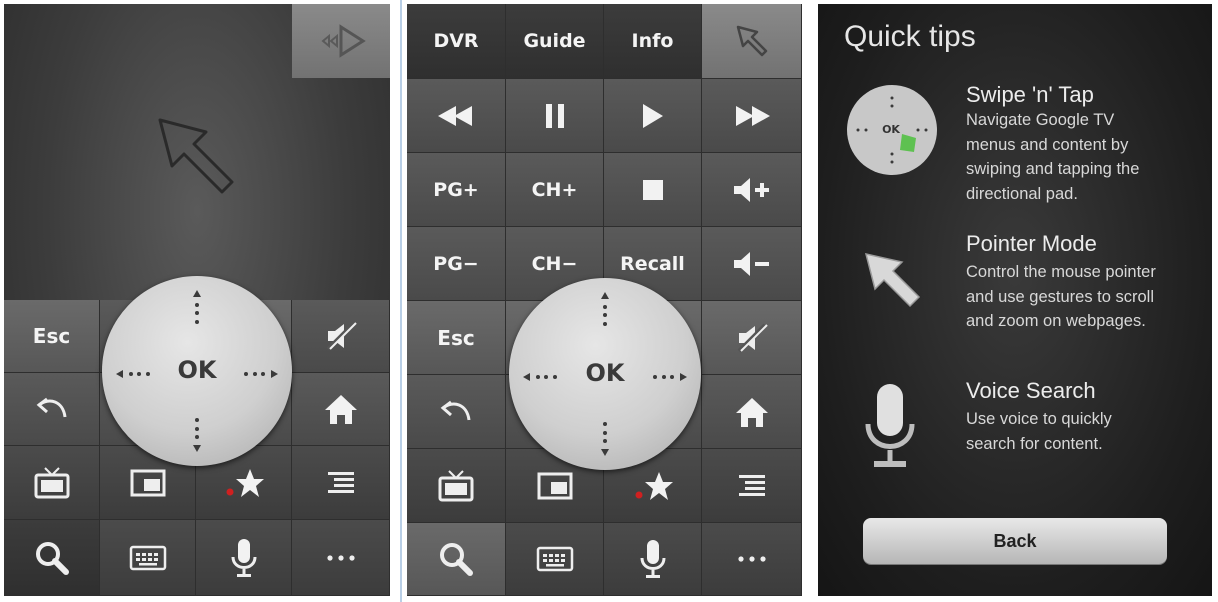 The height and width of the screenshot is (602, 1218). I want to click on rewind-icon, so click(455, 115).